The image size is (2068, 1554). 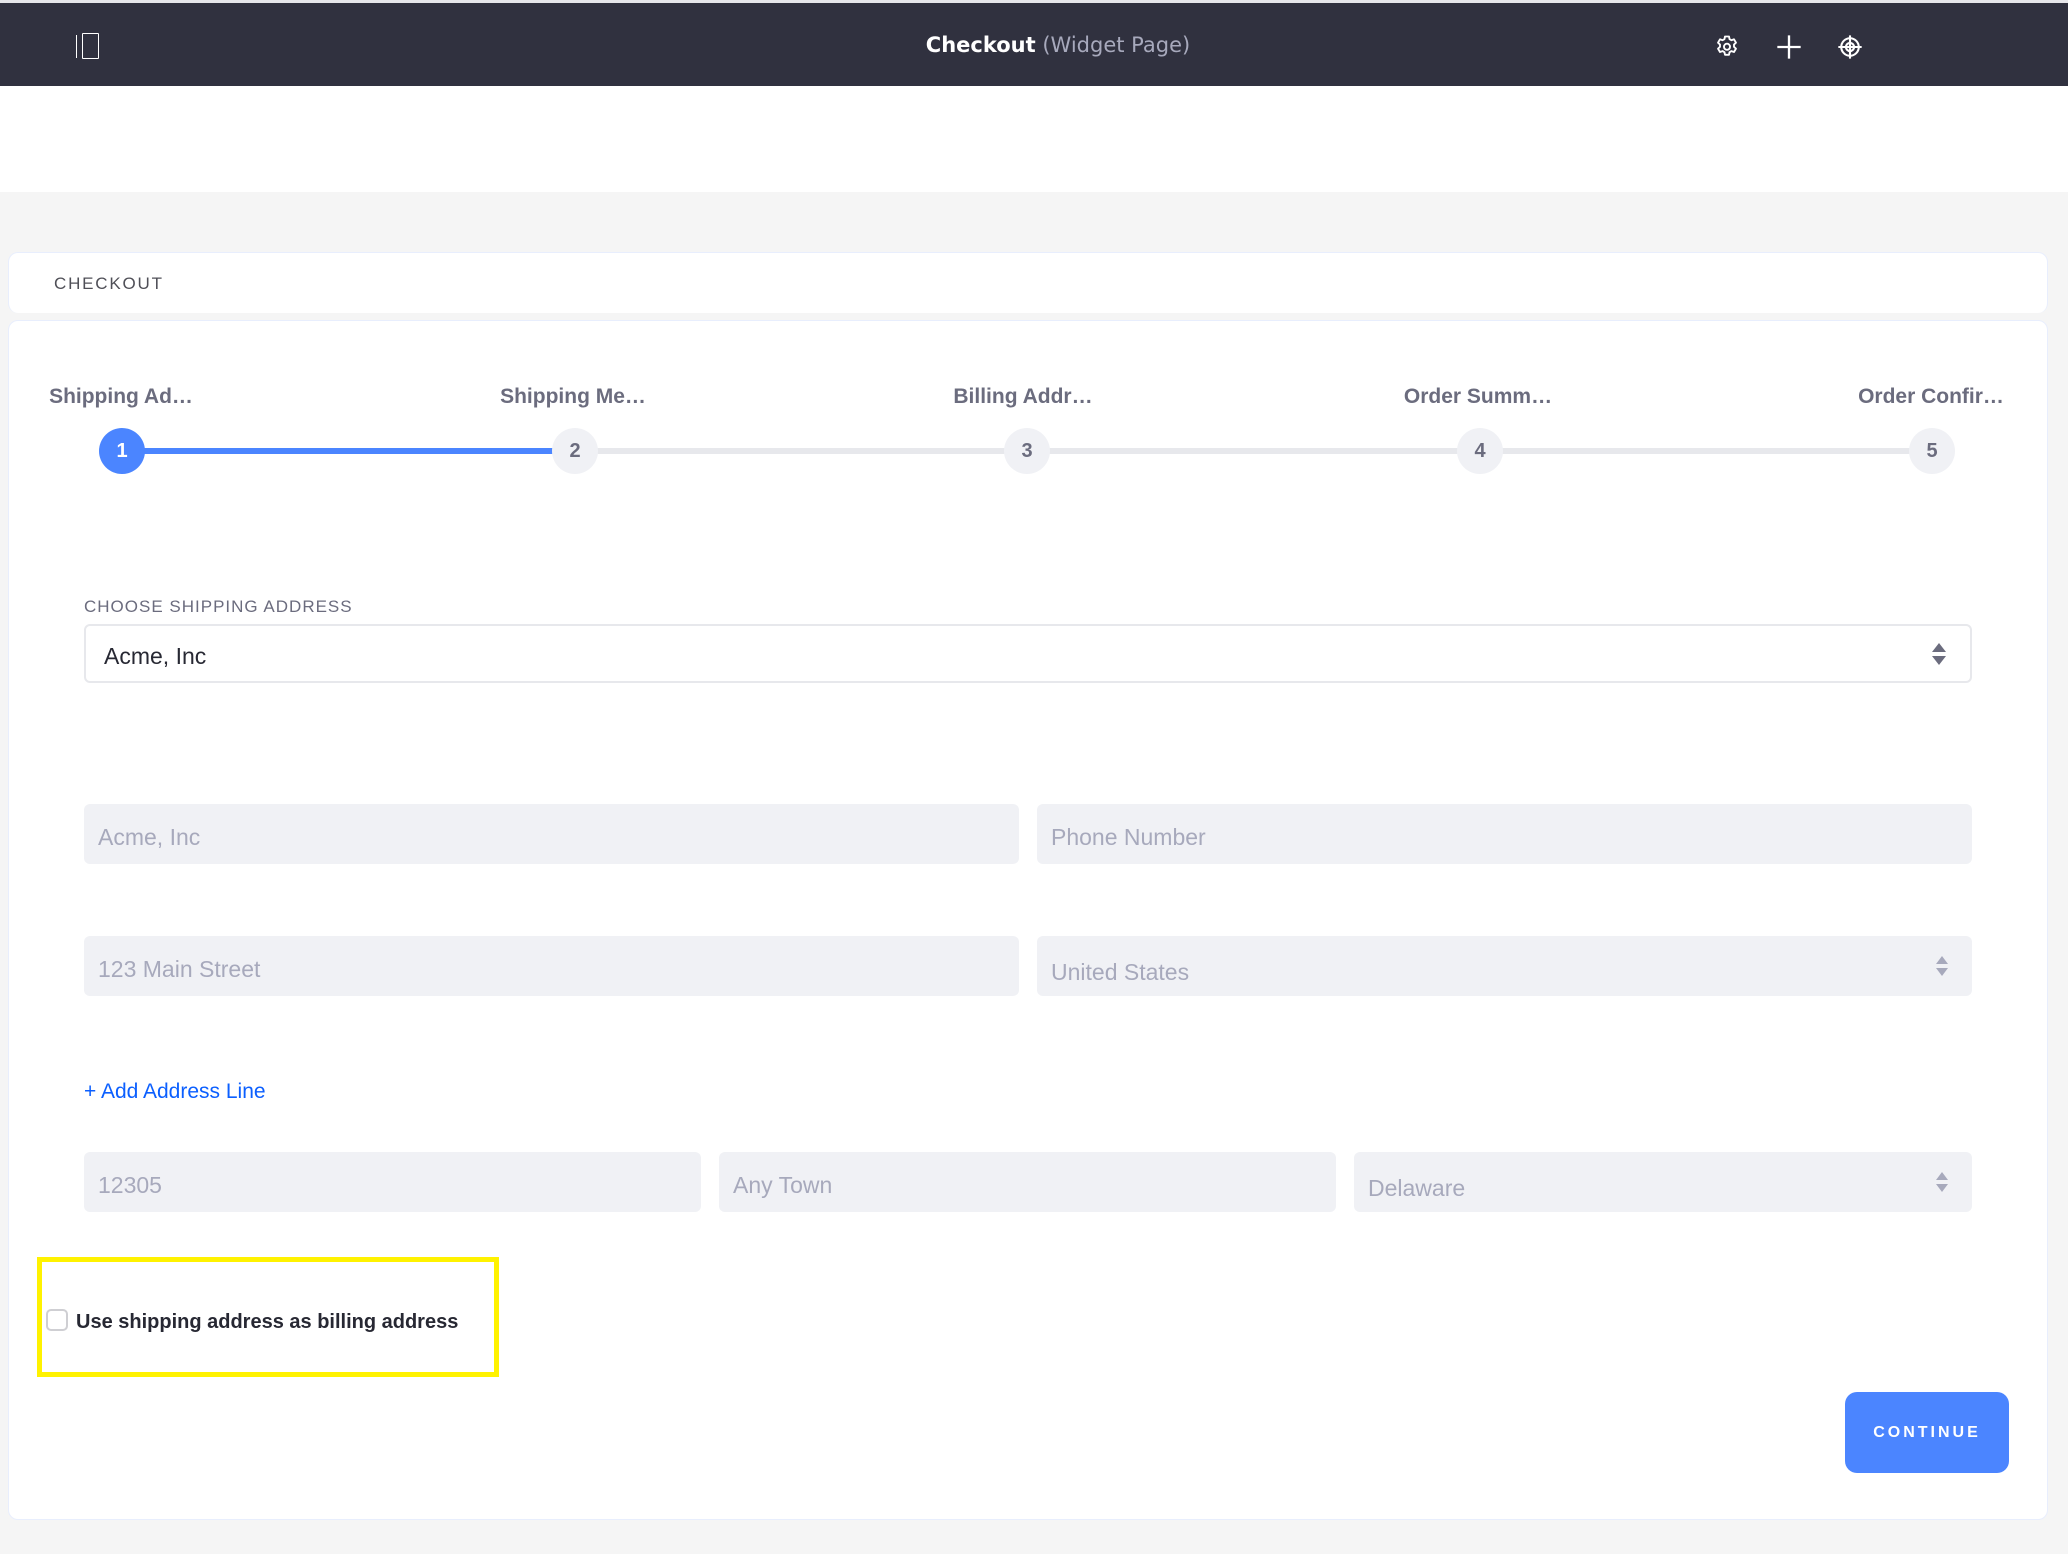 I want to click on region-select: Delaware, so click(x=1663, y=1182).